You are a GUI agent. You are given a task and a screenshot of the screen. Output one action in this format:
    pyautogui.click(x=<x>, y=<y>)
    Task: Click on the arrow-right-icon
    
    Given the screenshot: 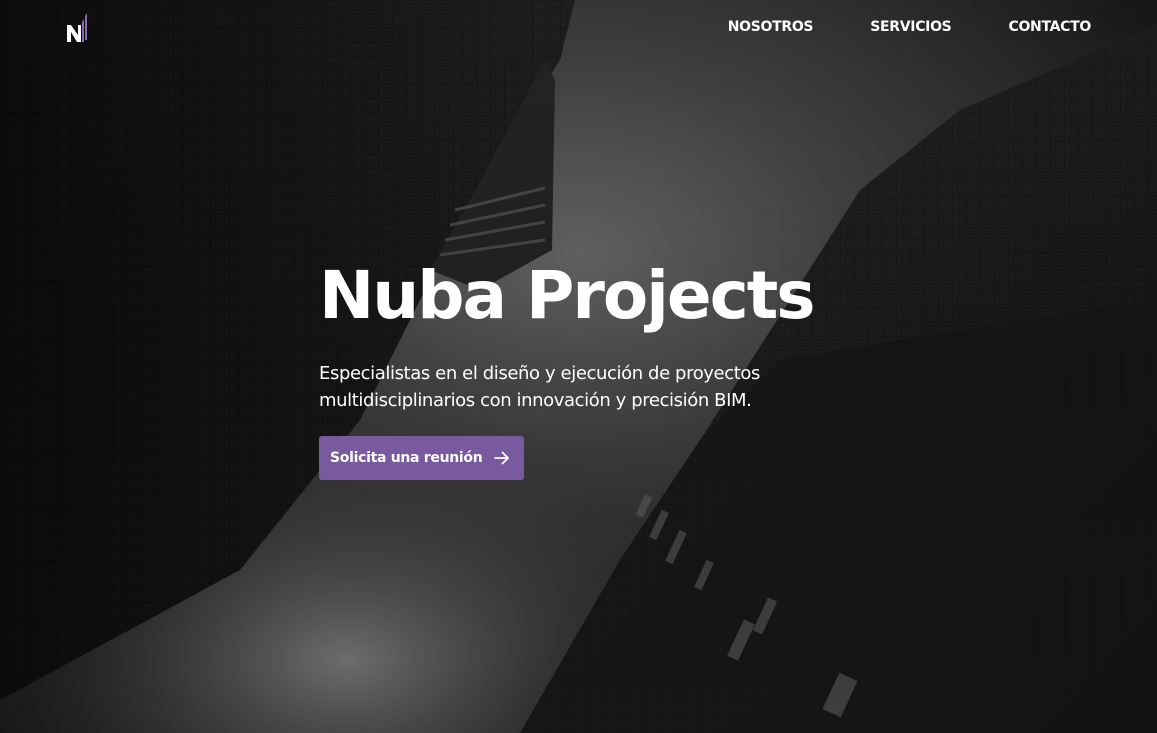 What is the action you would take?
    pyautogui.click(x=502, y=458)
    